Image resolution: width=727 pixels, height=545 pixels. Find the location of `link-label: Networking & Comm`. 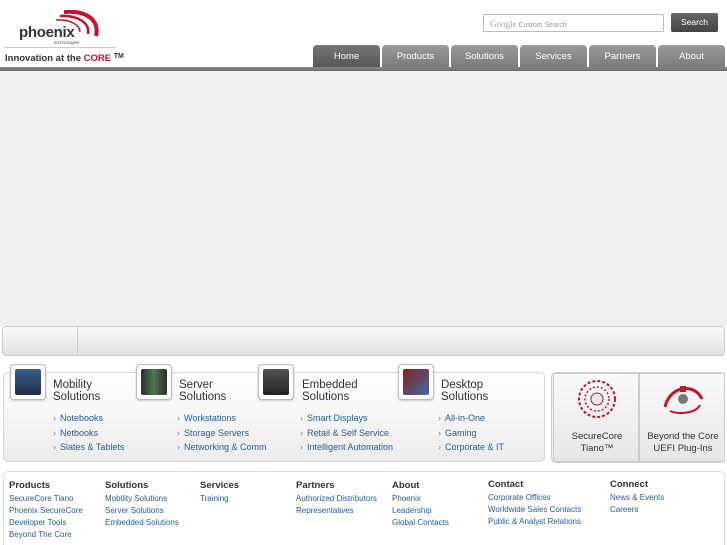

link-label: Networking & Comm is located at coordinates (225, 447).